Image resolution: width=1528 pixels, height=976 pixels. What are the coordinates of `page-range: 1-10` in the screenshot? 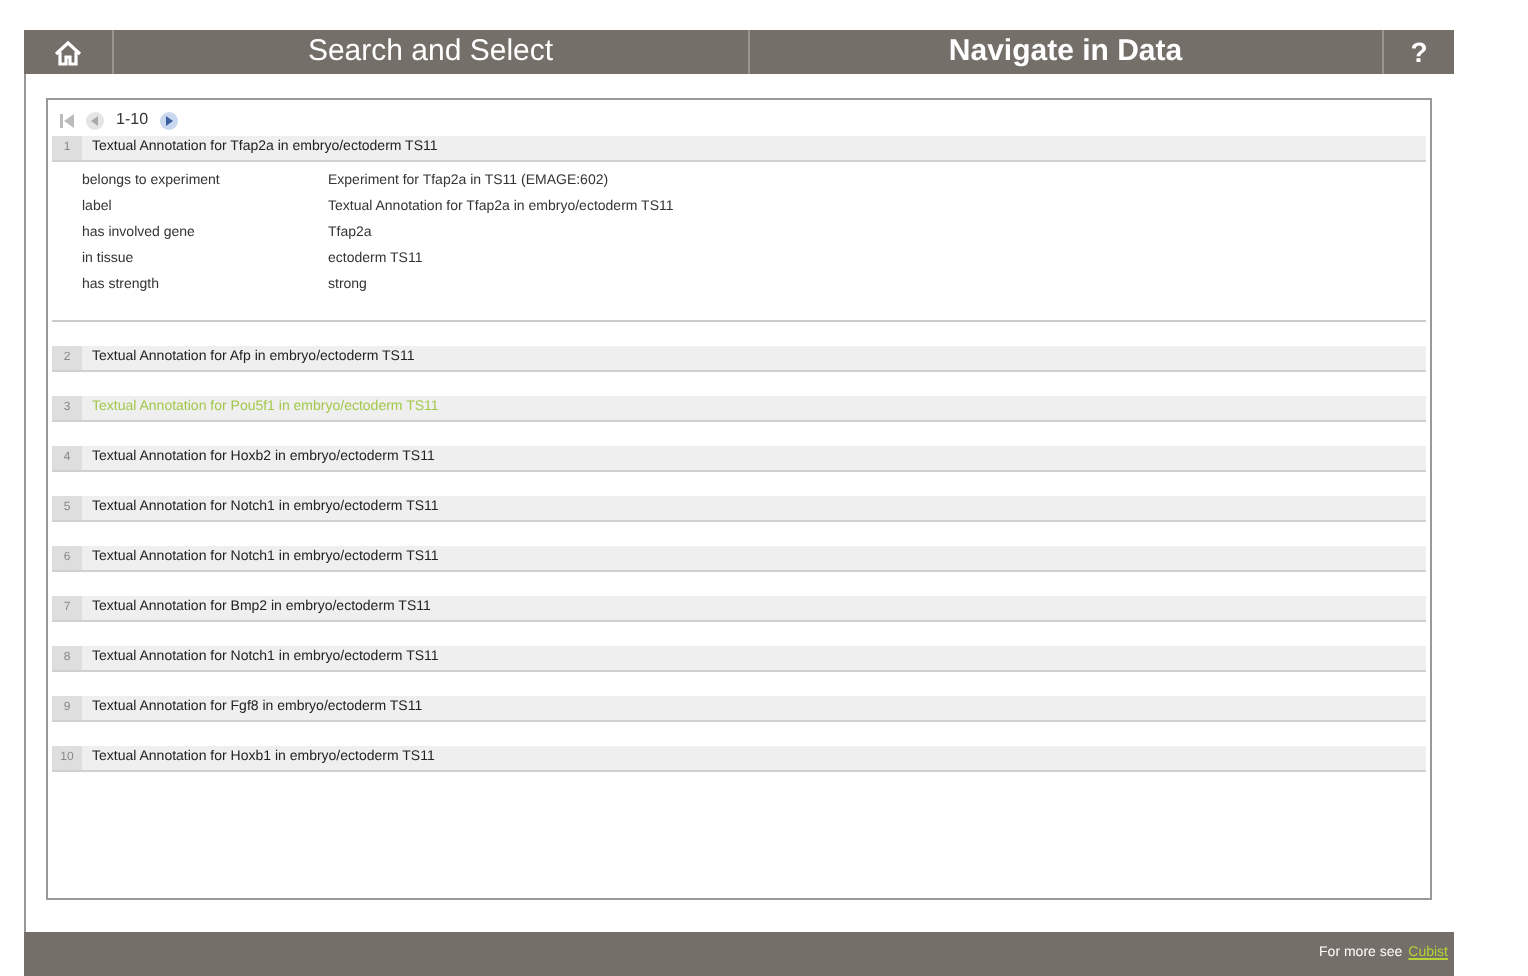 It's located at (132, 120).